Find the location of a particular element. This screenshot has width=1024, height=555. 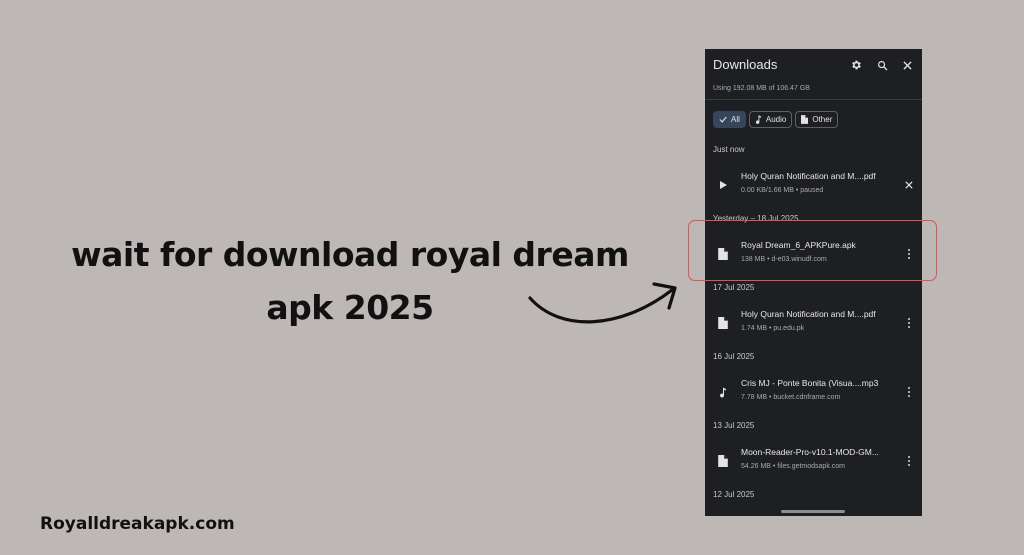

download-subtitle: 54.26 MB • files.getmodsapk.com is located at coordinates (793, 466).